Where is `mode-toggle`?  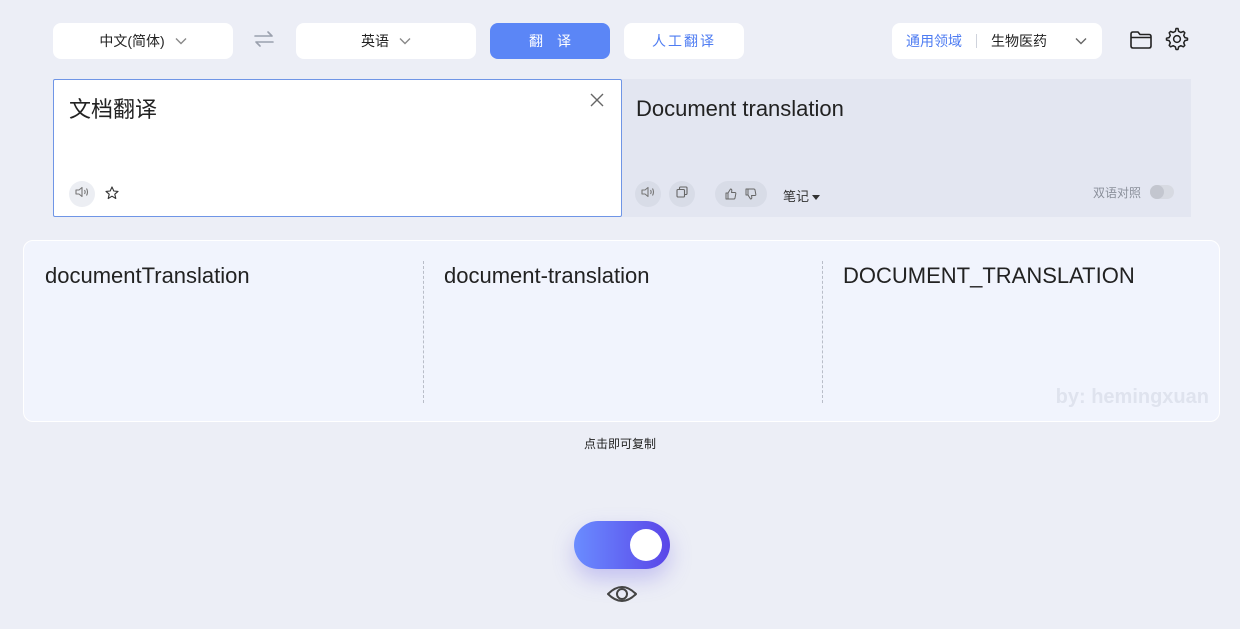 mode-toggle is located at coordinates (622, 545).